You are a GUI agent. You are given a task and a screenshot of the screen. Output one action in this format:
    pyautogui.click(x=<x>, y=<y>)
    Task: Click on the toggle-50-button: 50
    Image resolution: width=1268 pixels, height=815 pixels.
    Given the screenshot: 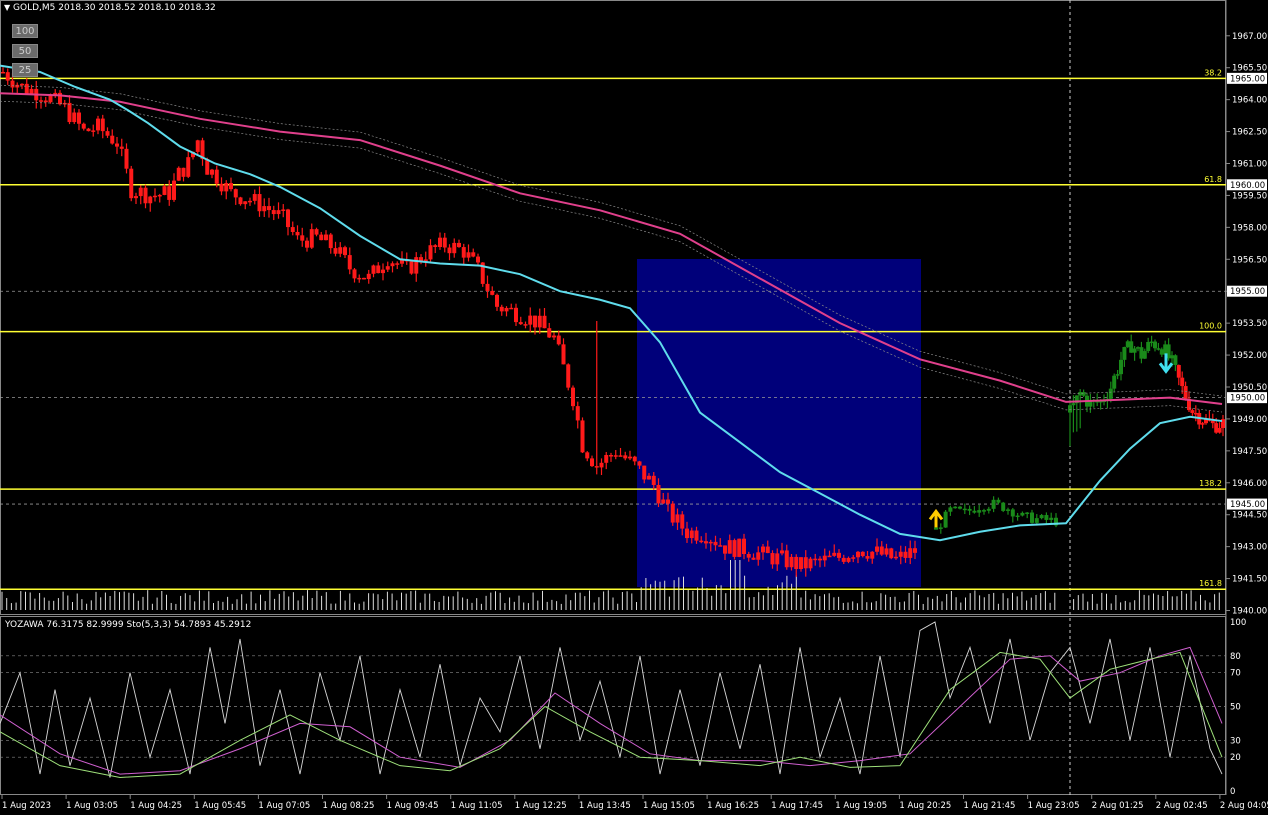 What is the action you would take?
    pyautogui.click(x=25, y=51)
    